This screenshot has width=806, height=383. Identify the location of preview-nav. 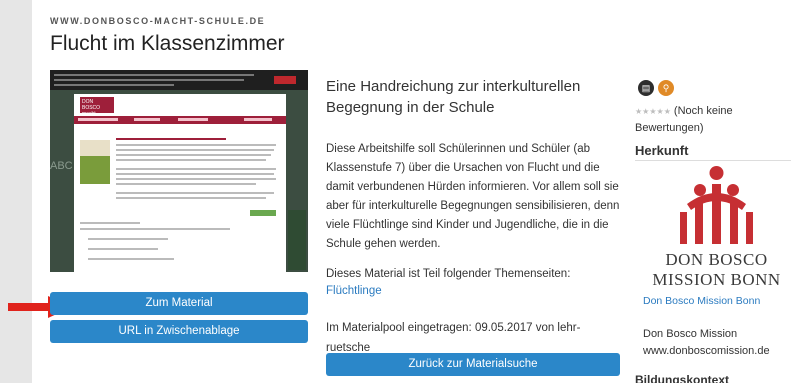
(180, 120).